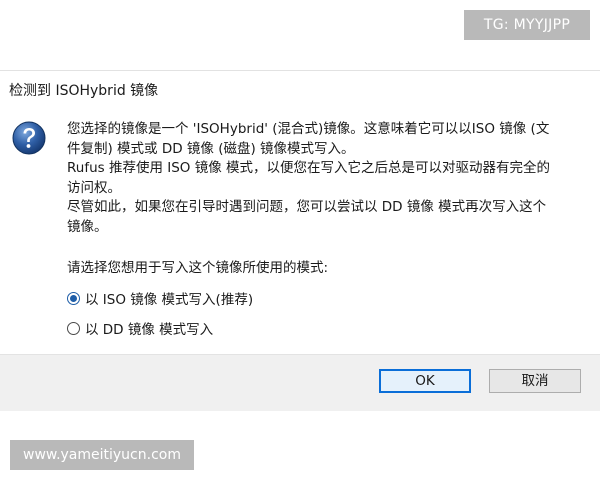 Image resolution: width=600 pixels, height=480 pixels. Describe the element at coordinates (149, 330) in the screenshot. I see `radio-dd-mode-label: 以 DD 镜像 模式写入` at that location.